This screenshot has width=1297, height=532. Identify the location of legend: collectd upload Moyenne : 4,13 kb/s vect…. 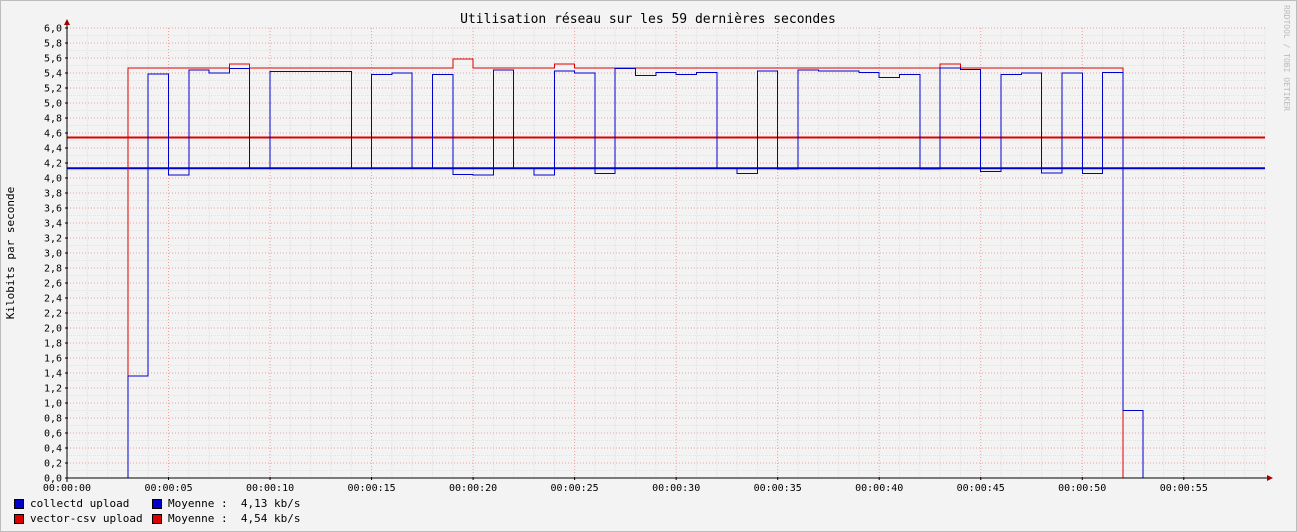
(157, 511).